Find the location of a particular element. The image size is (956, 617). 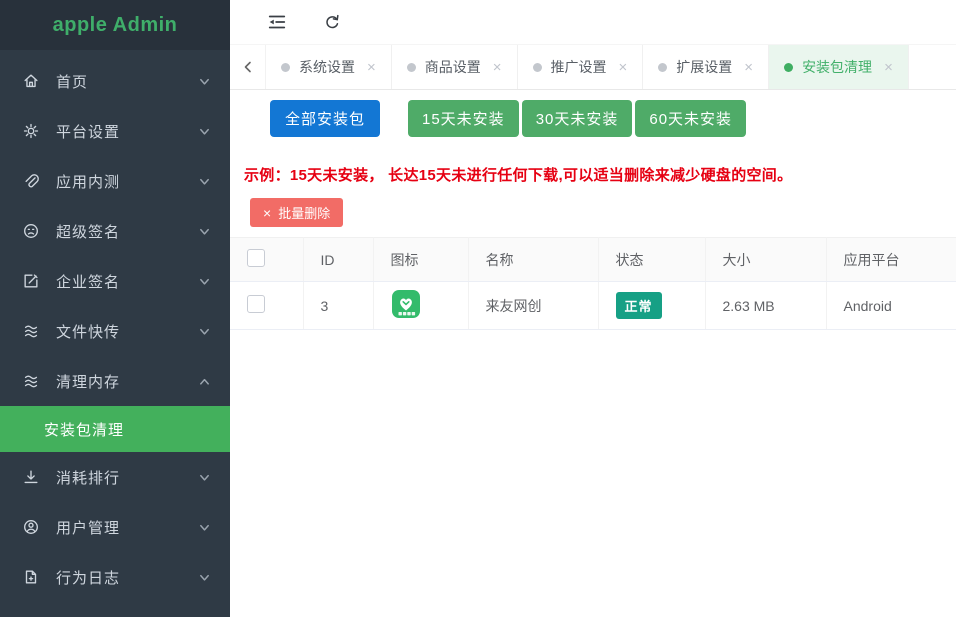

refresh-icon is located at coordinates (332, 22).